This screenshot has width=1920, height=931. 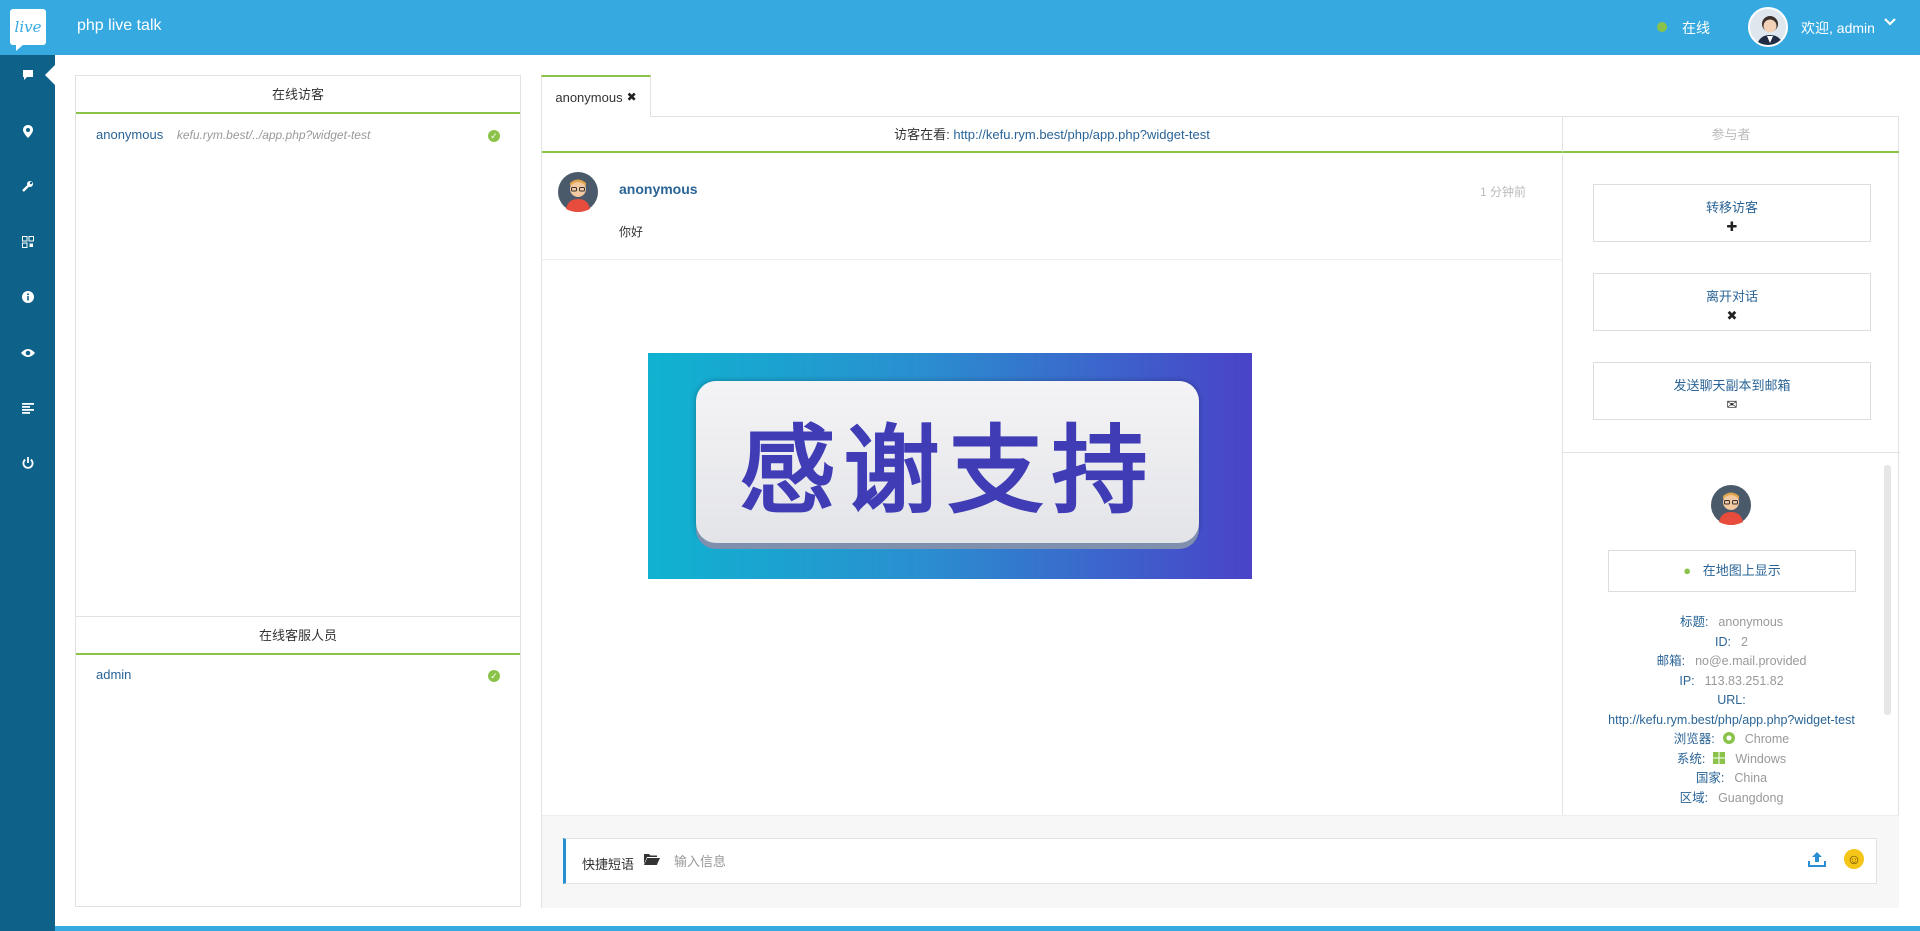 I want to click on info-region-row: 区域: Guangdong, so click(x=1731, y=797).